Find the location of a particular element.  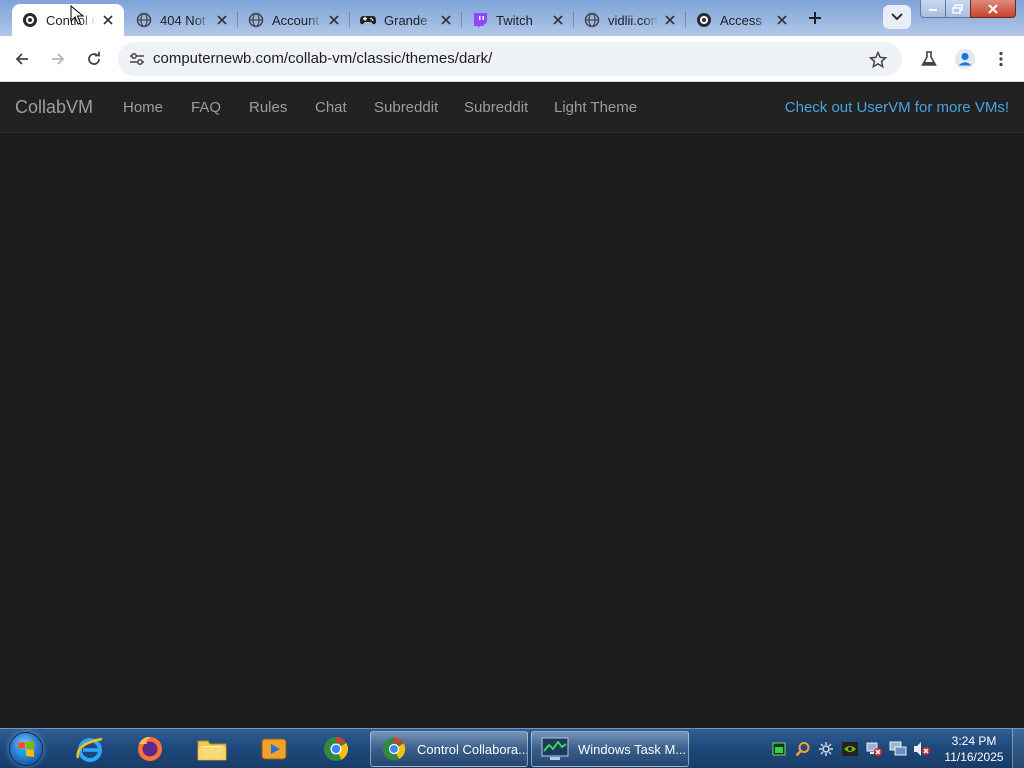

site-info-icon is located at coordinates (137, 59).